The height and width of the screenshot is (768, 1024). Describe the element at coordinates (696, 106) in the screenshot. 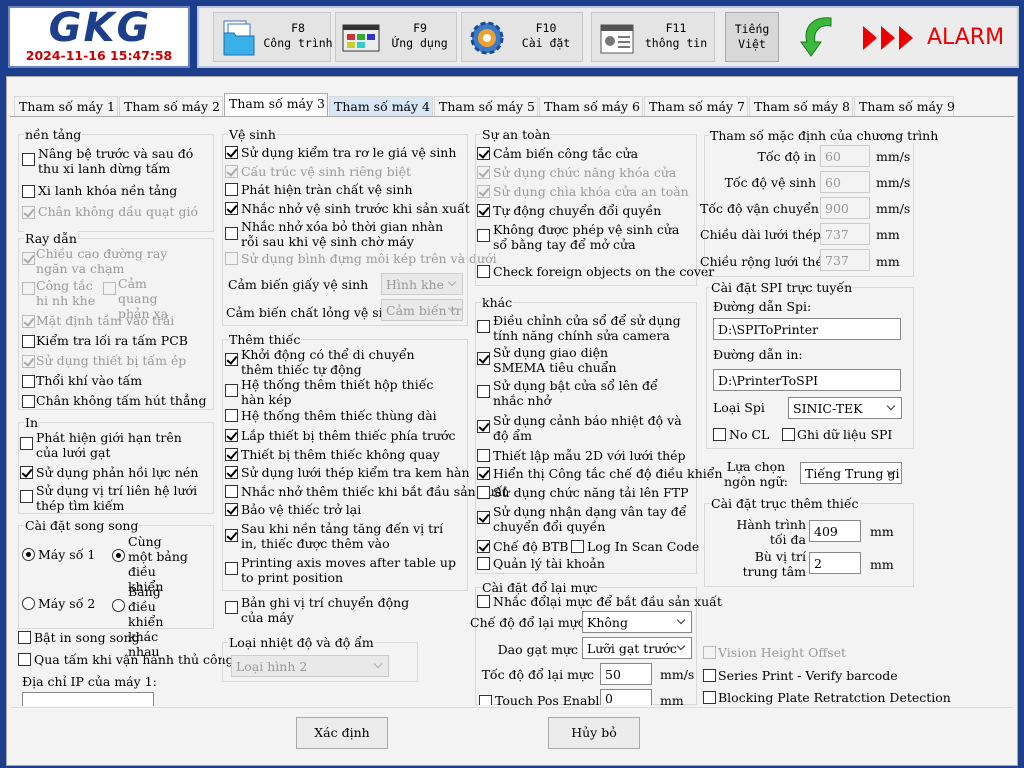

I see `tab-machine-7: Tham số máy 7` at that location.